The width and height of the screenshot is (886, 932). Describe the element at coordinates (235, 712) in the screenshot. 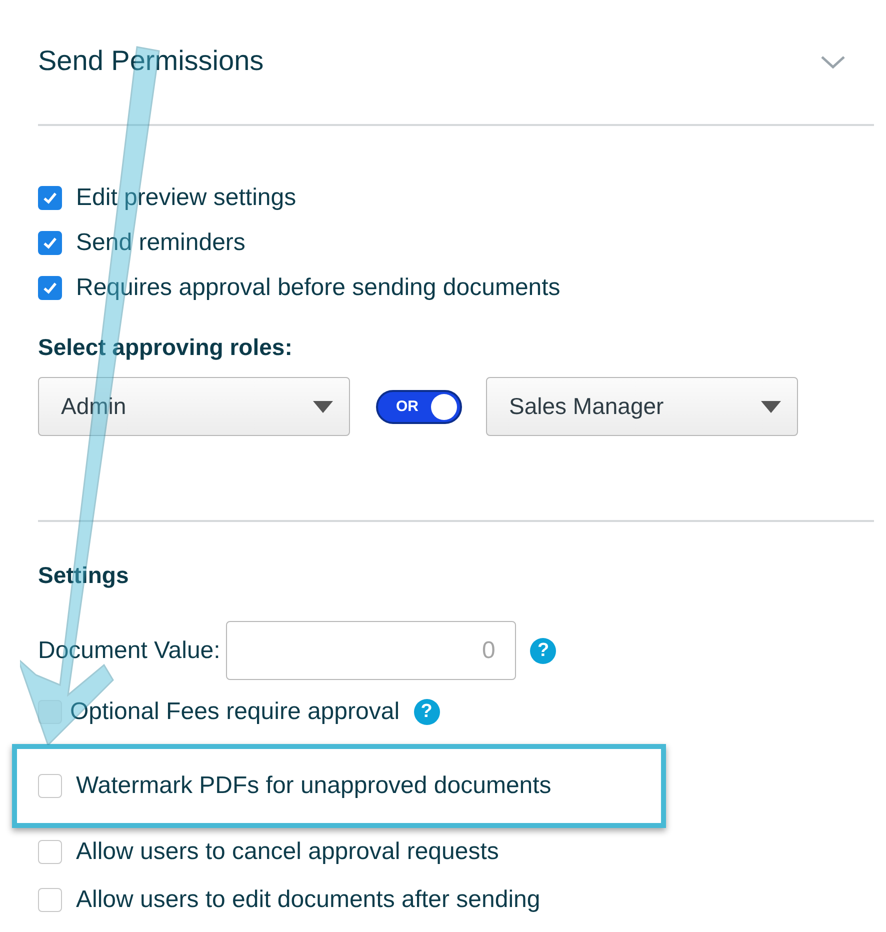

I see `checkbox-label: Optional Fees require approval` at that location.